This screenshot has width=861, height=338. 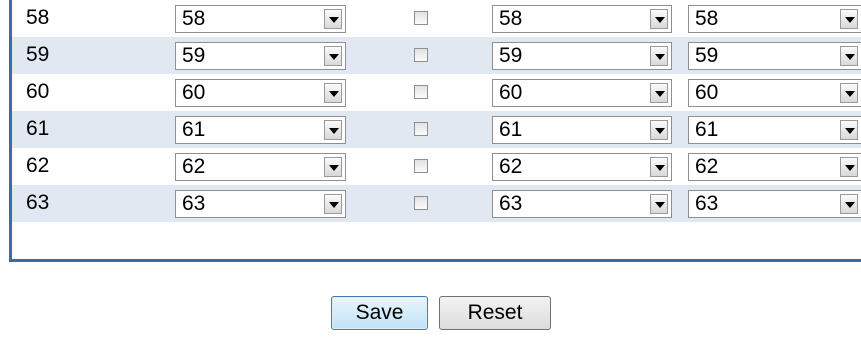 What do you see at coordinates (774, 167) in the screenshot?
I see `mapping-select-3: 62` at bounding box center [774, 167].